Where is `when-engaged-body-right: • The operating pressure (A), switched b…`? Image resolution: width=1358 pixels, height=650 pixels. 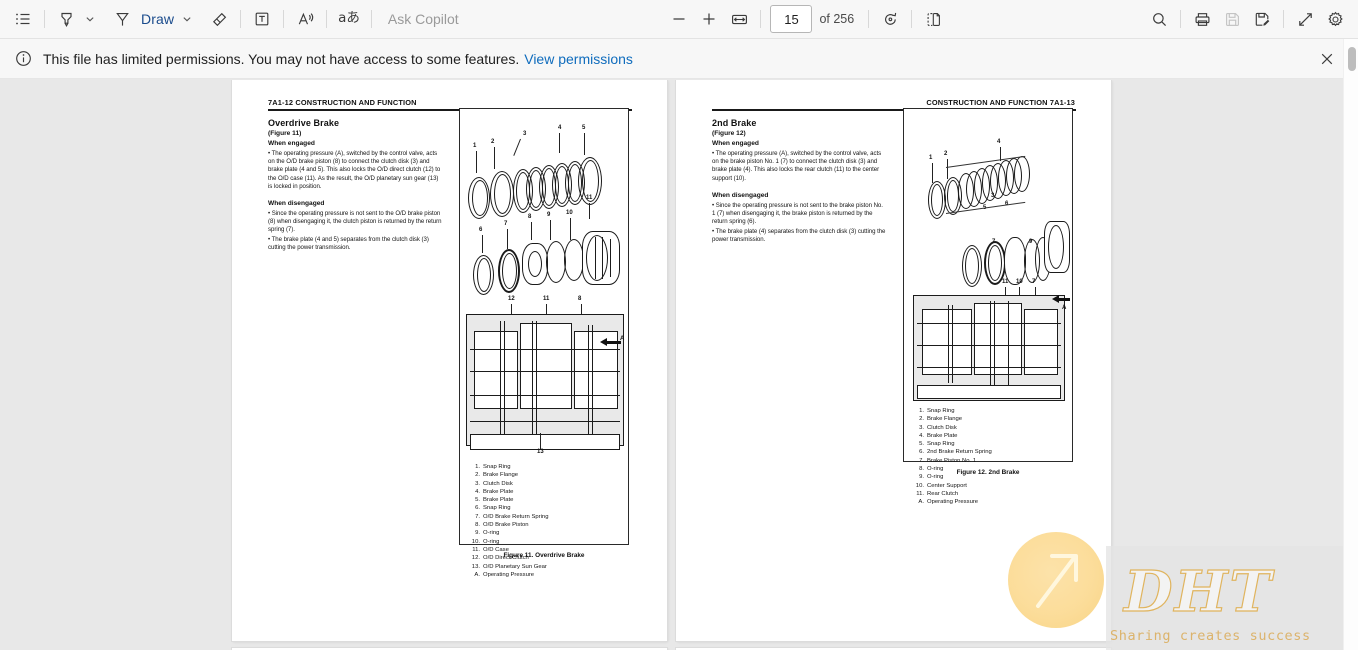 when-engaged-body-right: • The operating pressure (A), switched b… is located at coordinates (797, 166).